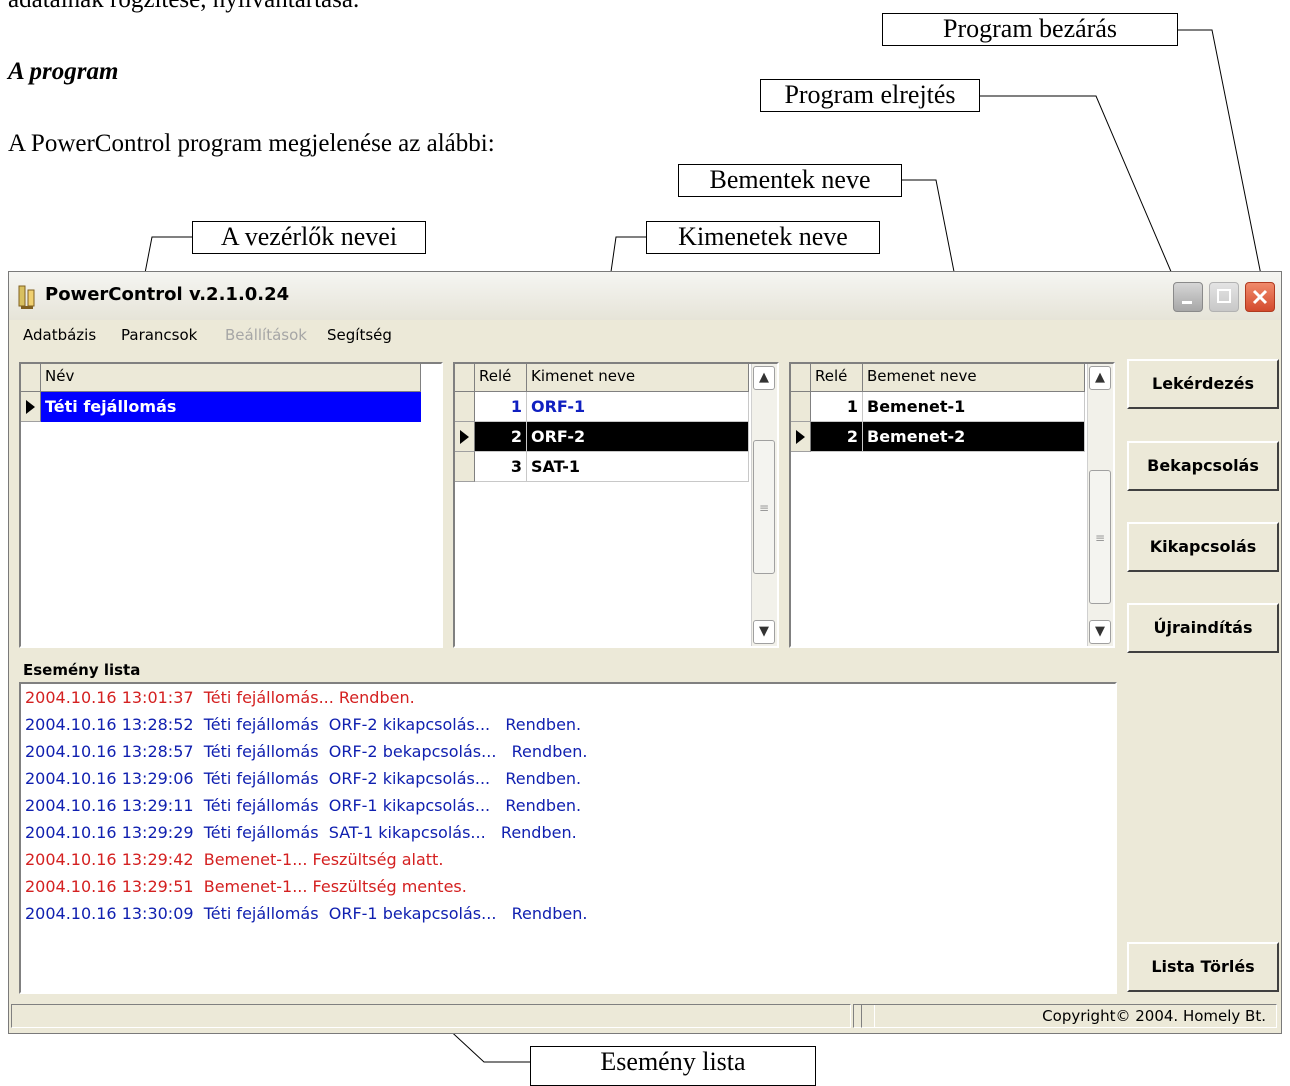  What do you see at coordinates (790, 180) in the screenshot?
I see `callout-input-names: Bementek neve` at bounding box center [790, 180].